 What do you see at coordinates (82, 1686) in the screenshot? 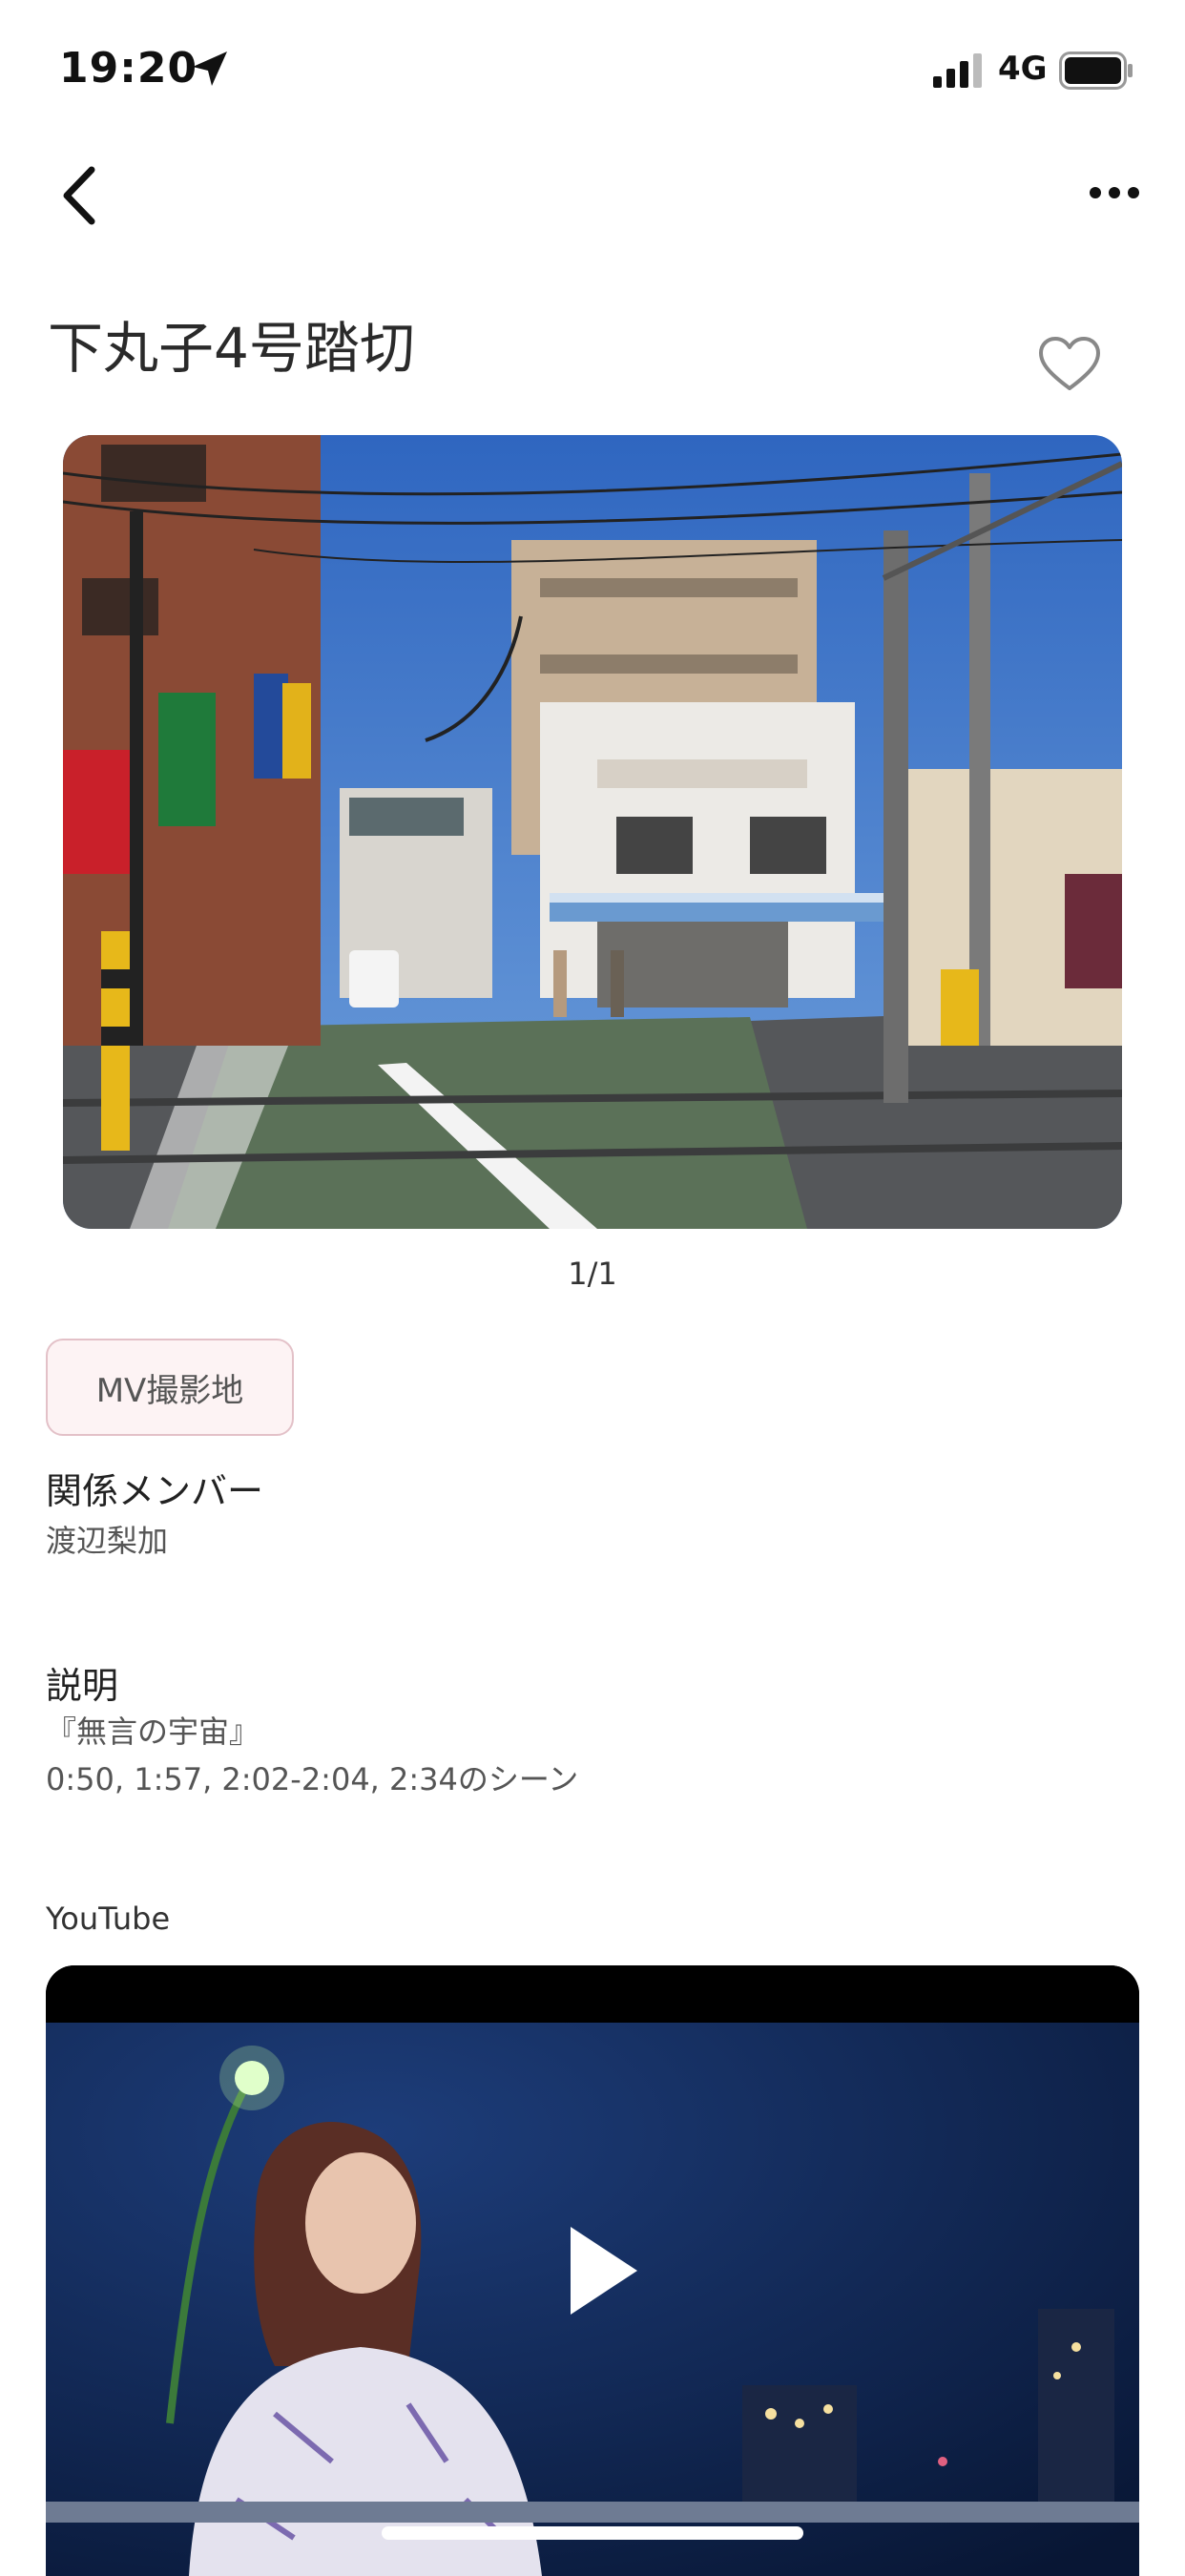
I see `description-heading: 説明` at bounding box center [82, 1686].